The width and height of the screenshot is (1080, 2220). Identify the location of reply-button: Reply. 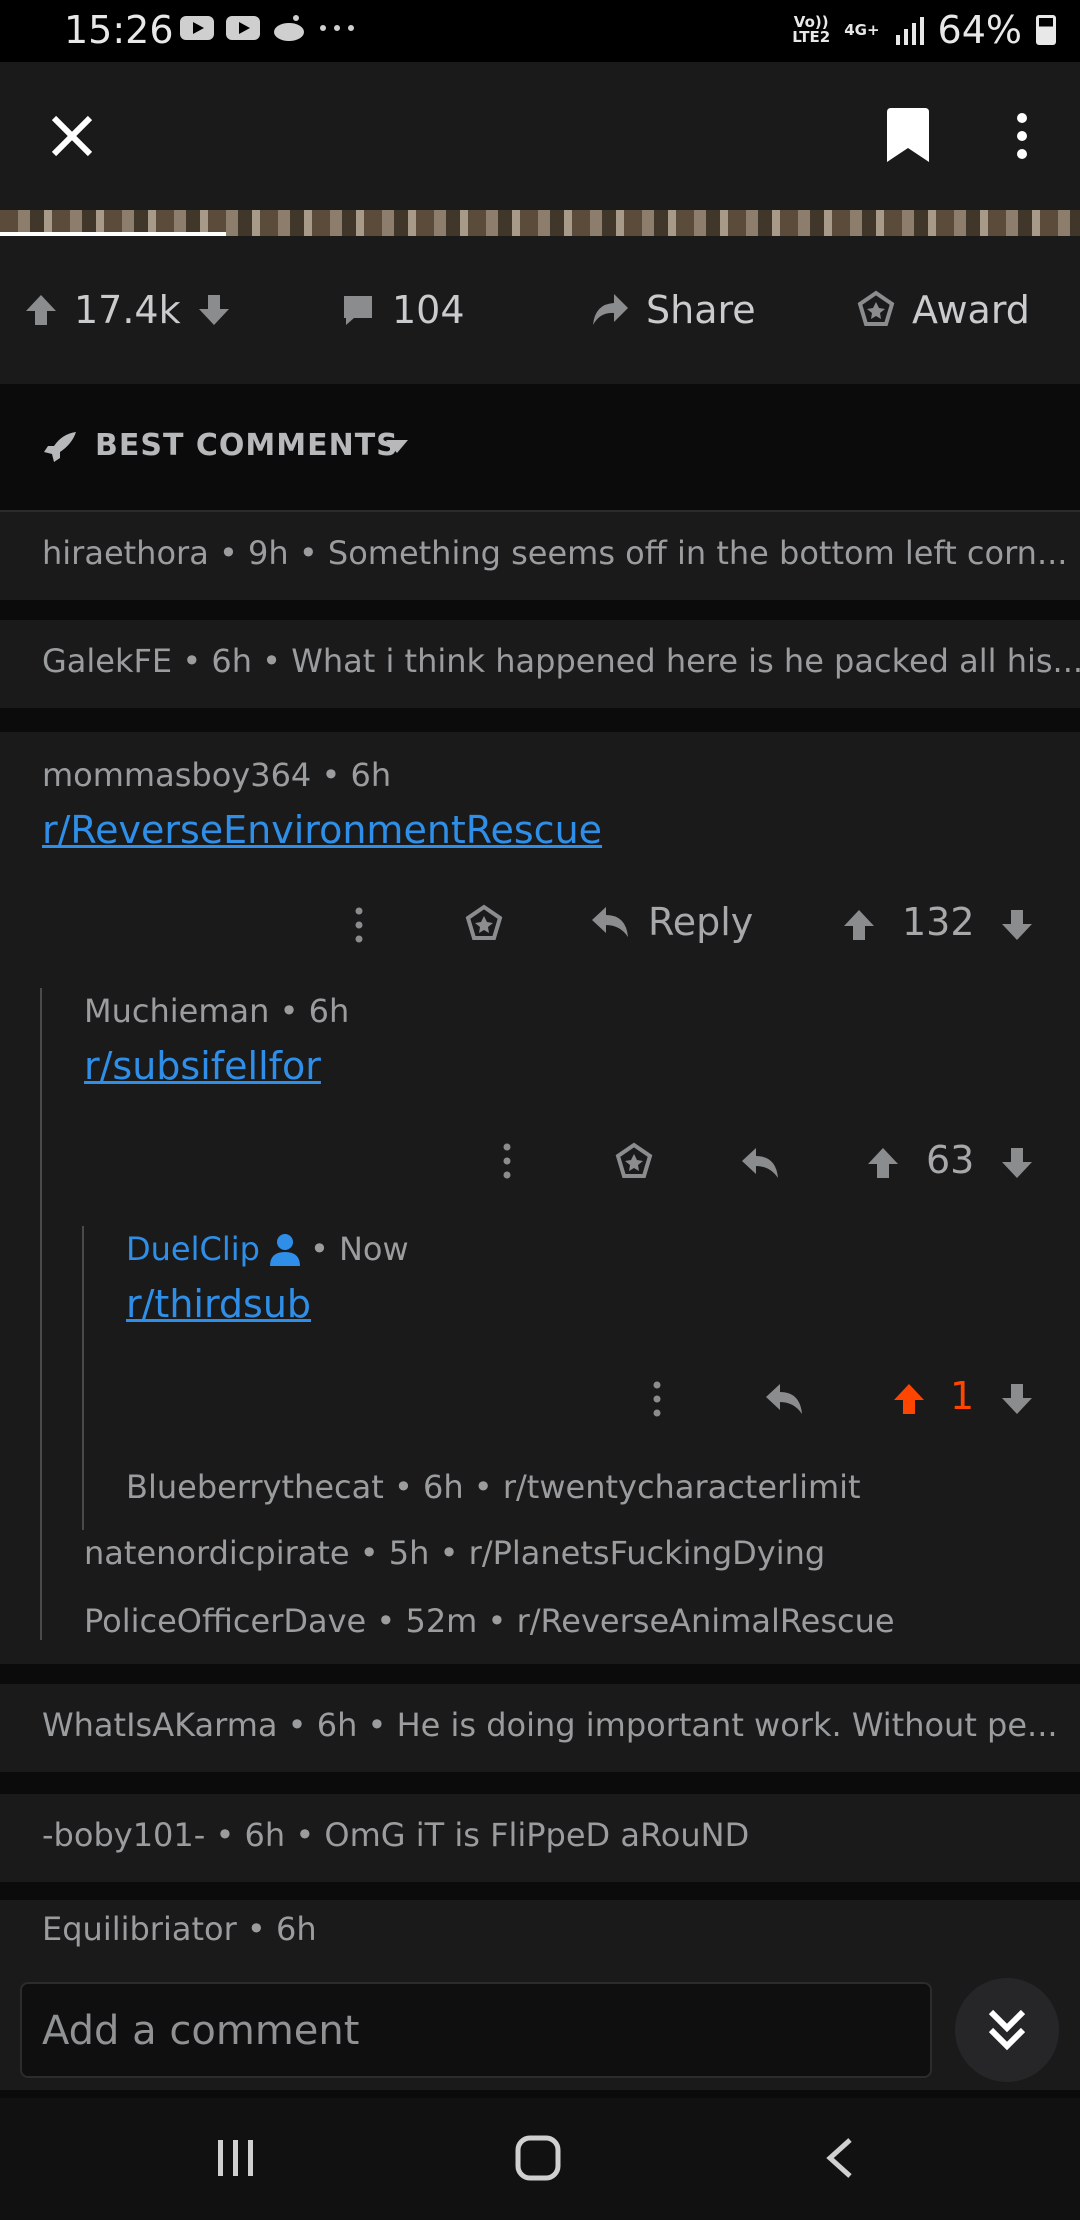
(671, 922).